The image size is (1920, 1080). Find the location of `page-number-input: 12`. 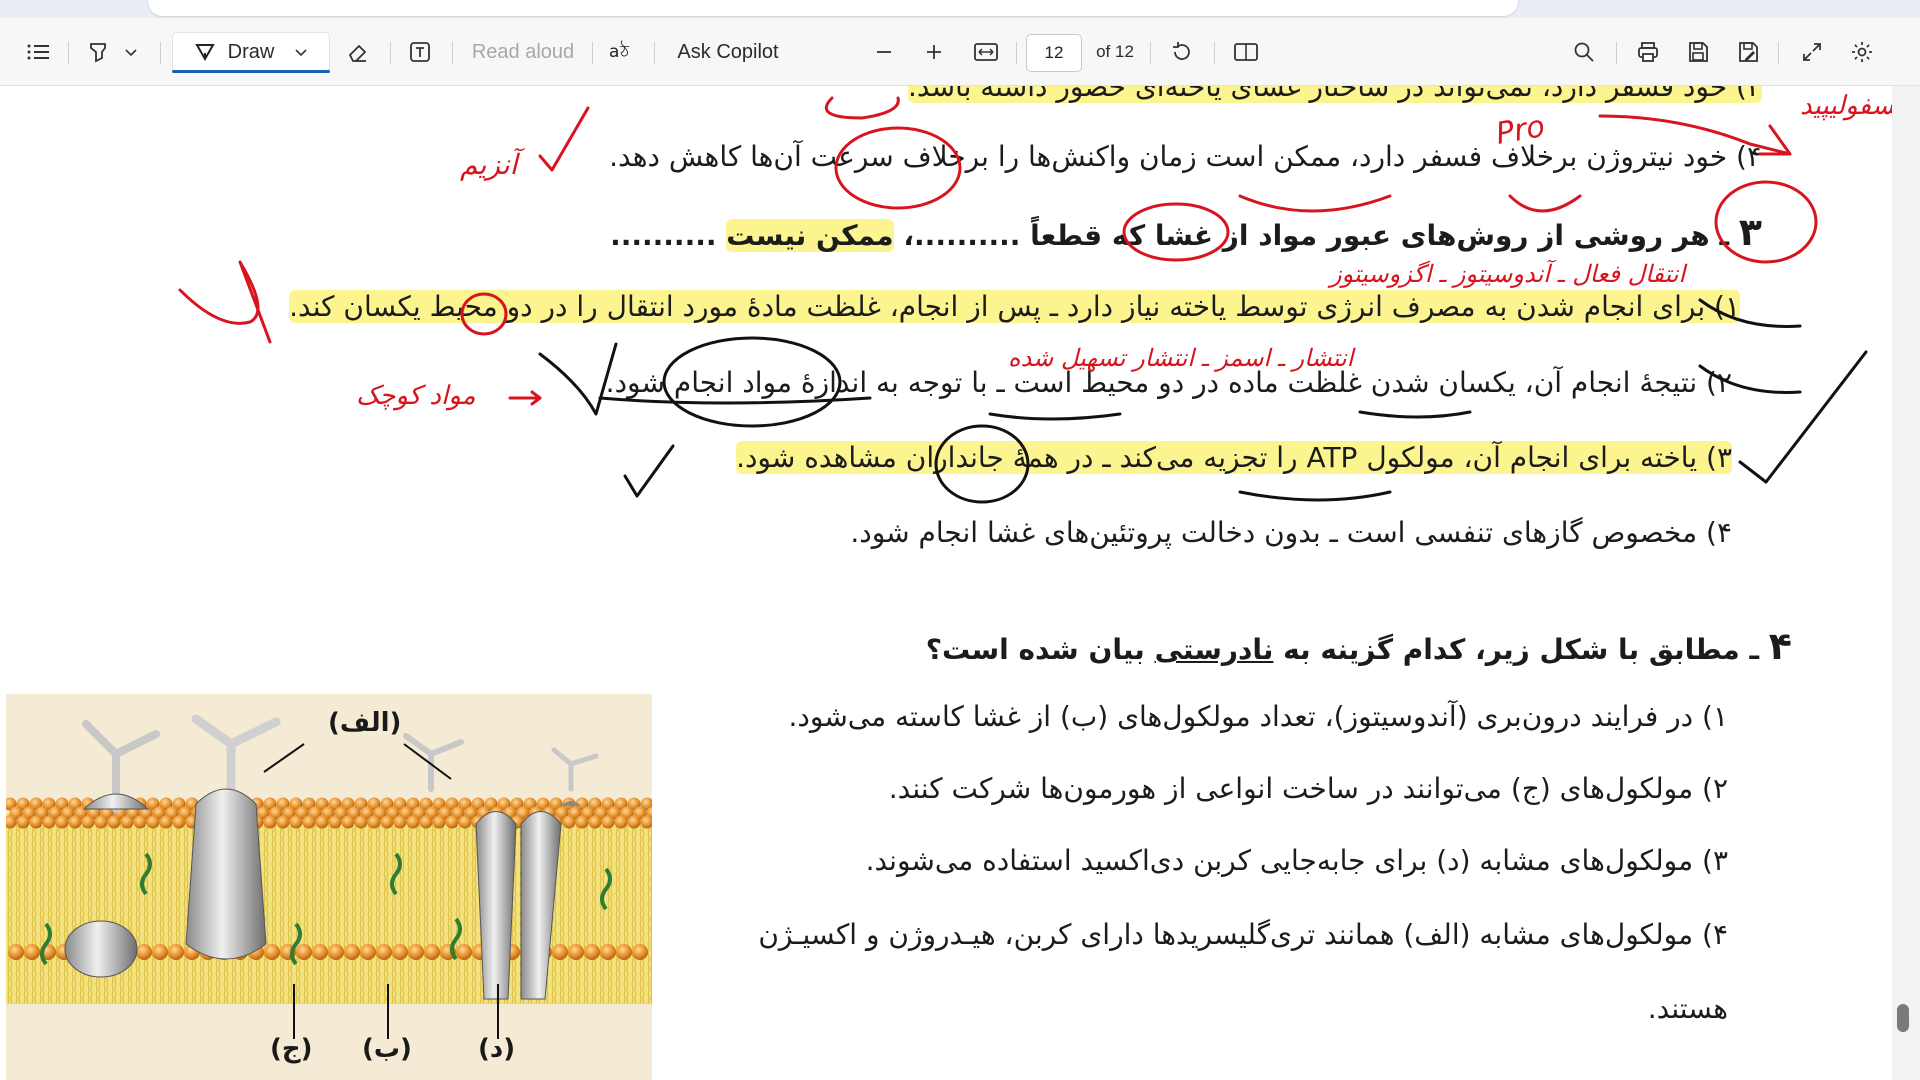

page-number-input: 12 is located at coordinates (1054, 53).